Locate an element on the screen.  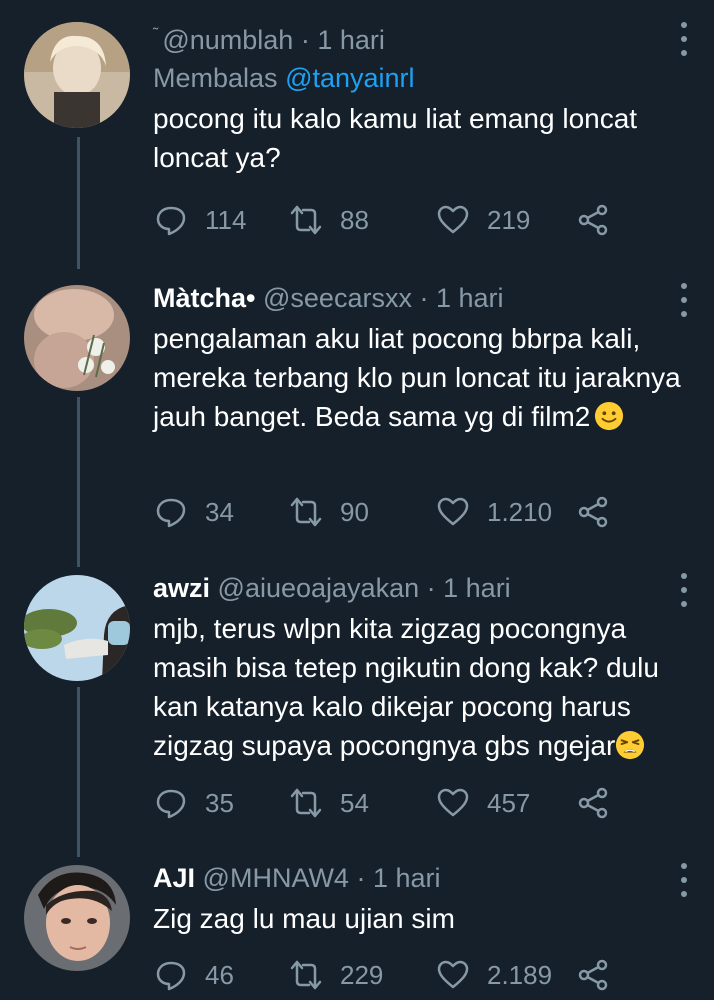
action-bar: 114 88 219 is located at coordinates (390, 220).